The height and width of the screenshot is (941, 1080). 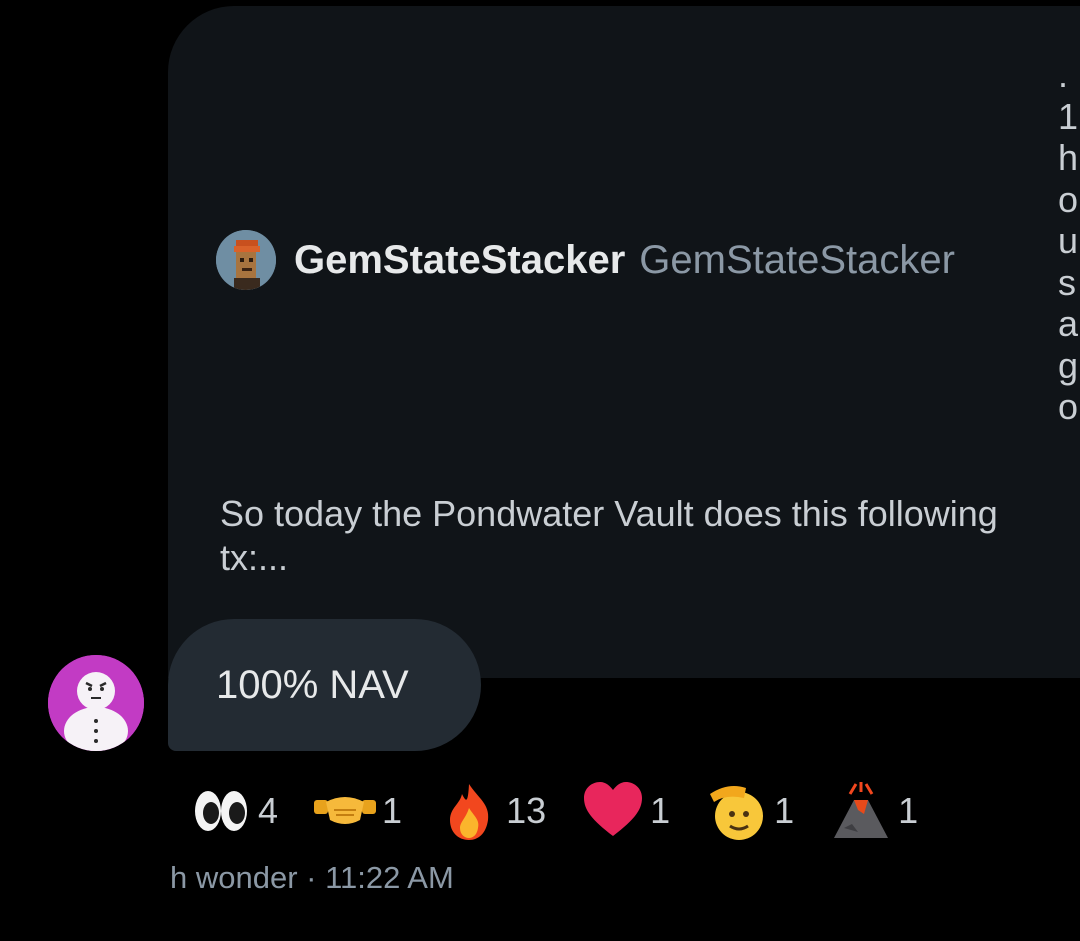 I want to click on side-fragment: h, so click(x=1068, y=157).